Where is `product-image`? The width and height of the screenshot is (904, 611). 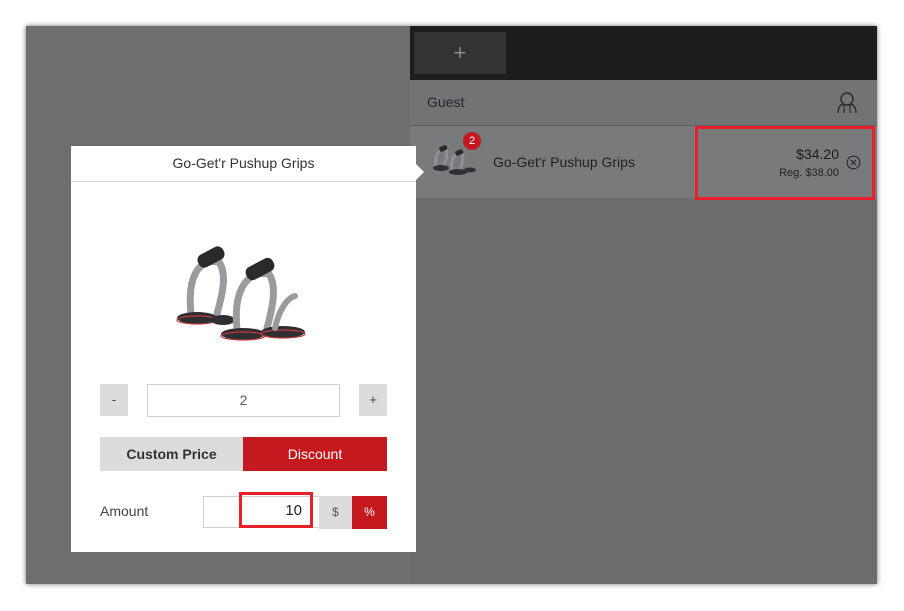 product-image is located at coordinates (241, 293).